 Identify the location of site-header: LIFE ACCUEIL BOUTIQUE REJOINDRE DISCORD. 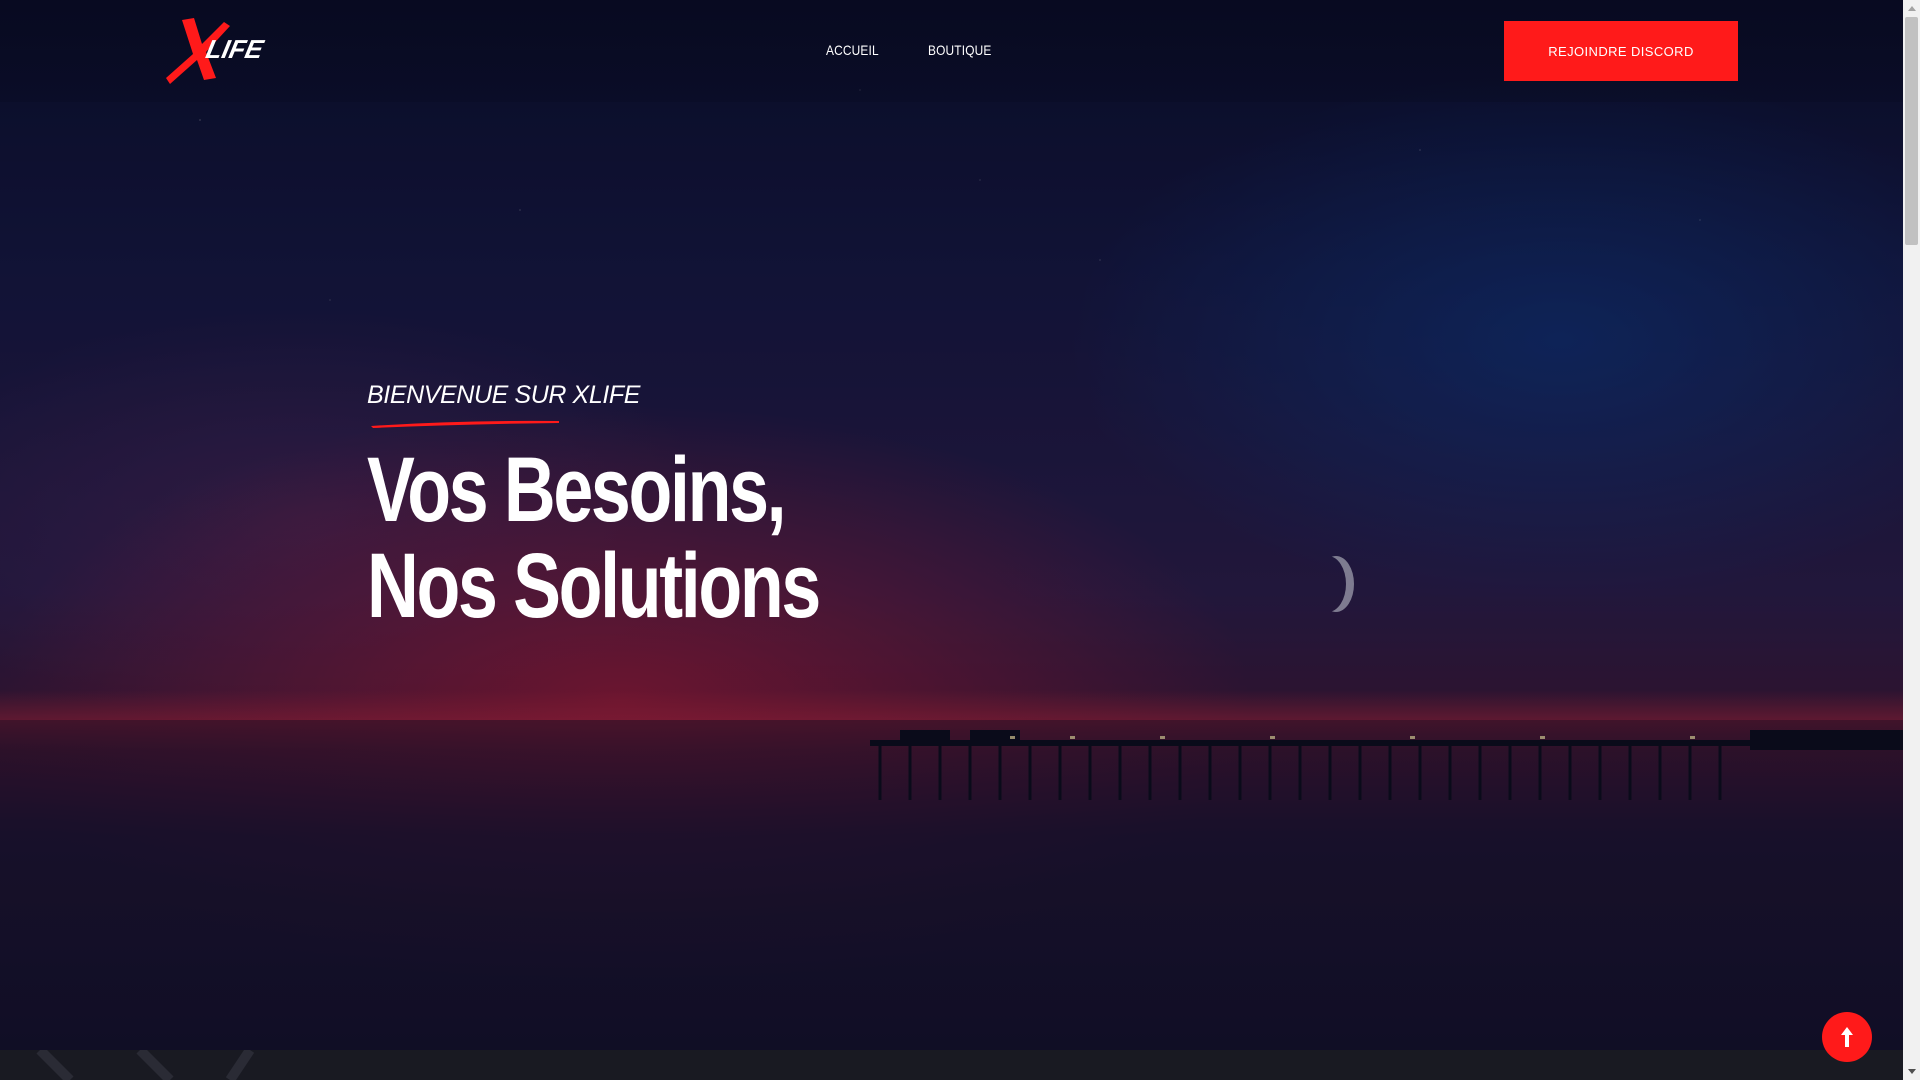
(951, 51).